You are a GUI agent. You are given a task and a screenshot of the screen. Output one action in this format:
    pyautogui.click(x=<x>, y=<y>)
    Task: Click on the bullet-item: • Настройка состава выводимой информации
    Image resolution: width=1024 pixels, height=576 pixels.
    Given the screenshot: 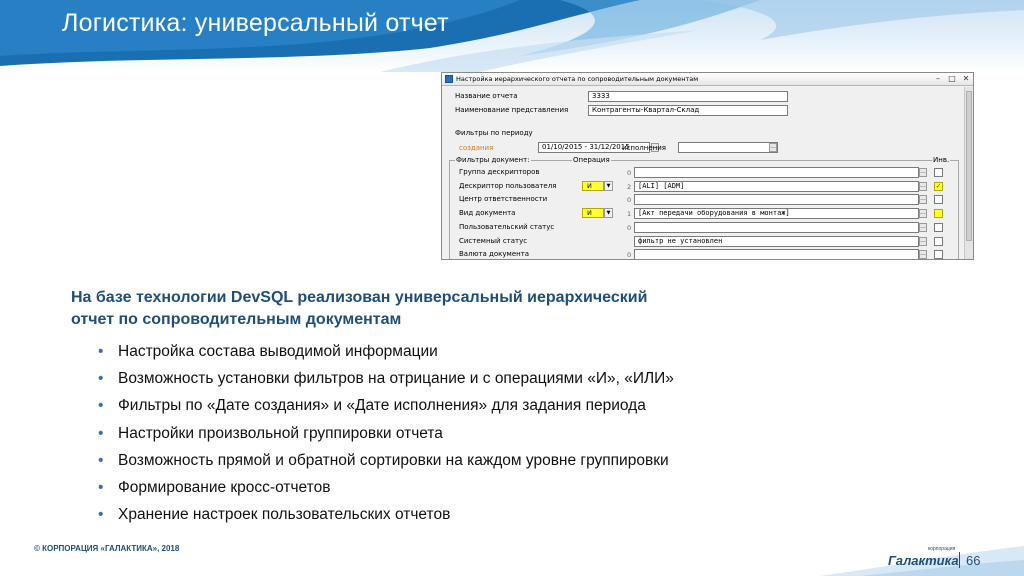 What is the action you would take?
    pyautogui.click(x=386, y=351)
    